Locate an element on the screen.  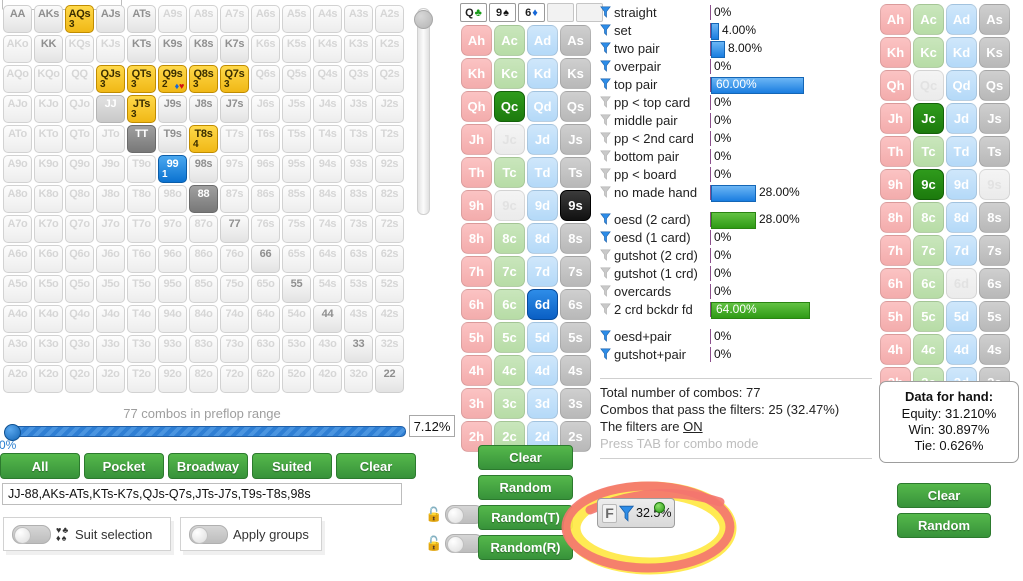
matrix-cell: 94o is located at coordinates (172, 319).